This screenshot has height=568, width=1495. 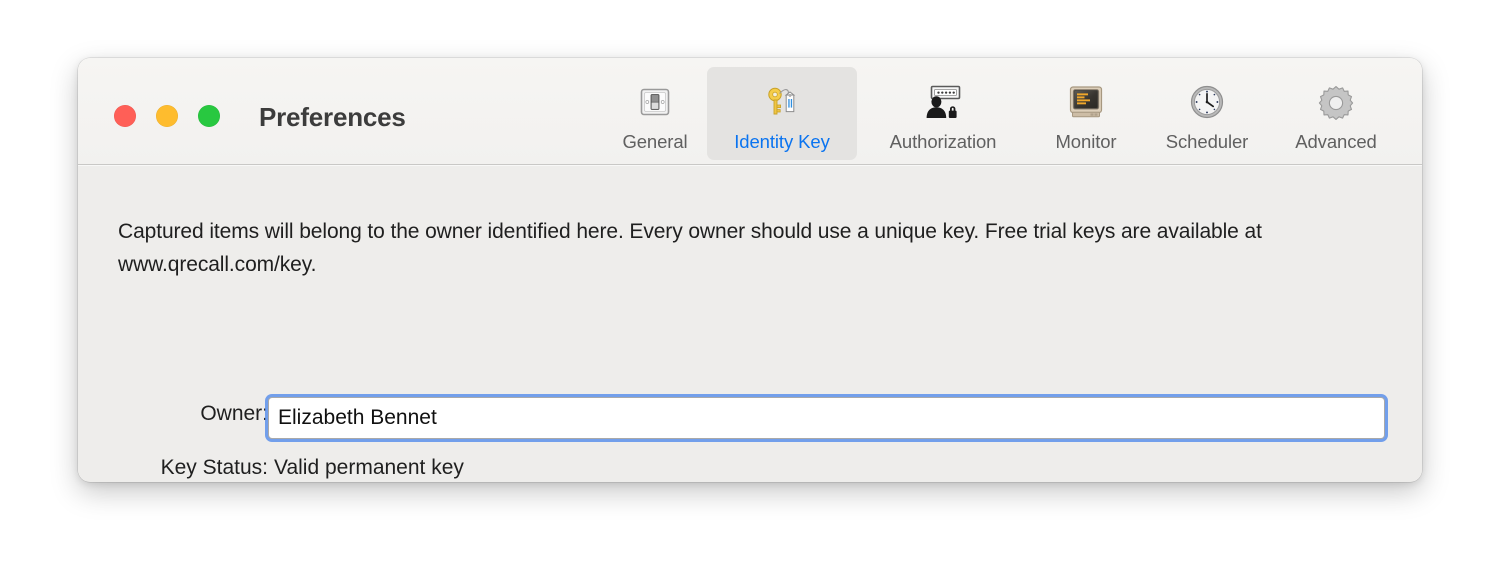 I want to click on tab-advanced: Advanced, so click(x=1336, y=113).